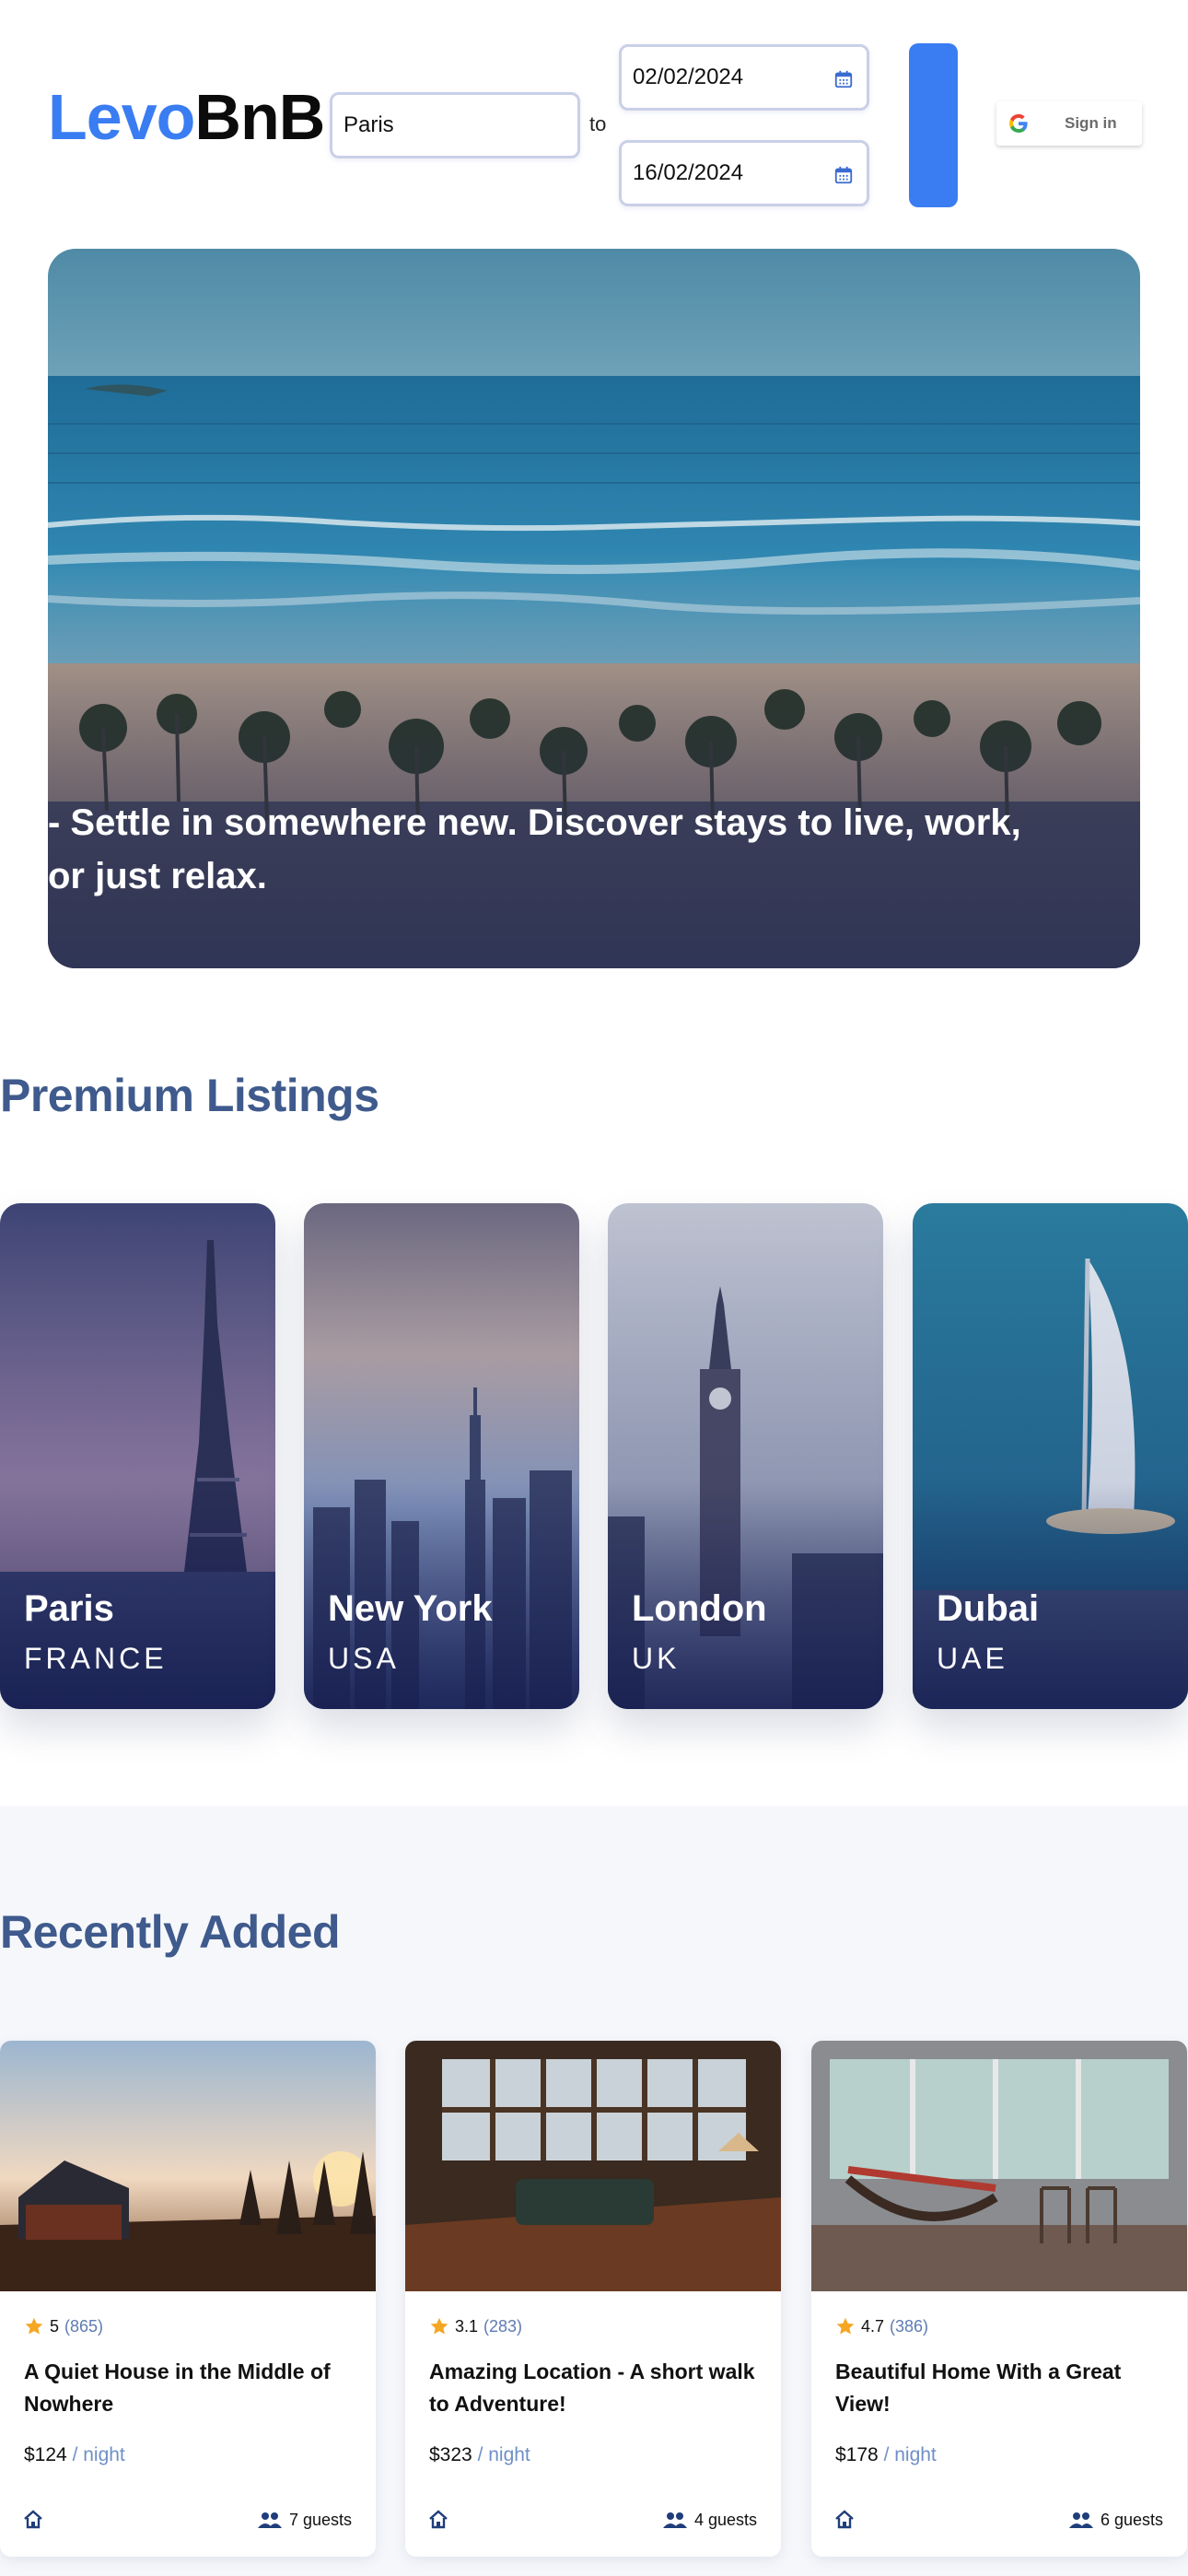 This screenshot has width=1188, height=2576. I want to click on google-icon, so click(1018, 123).